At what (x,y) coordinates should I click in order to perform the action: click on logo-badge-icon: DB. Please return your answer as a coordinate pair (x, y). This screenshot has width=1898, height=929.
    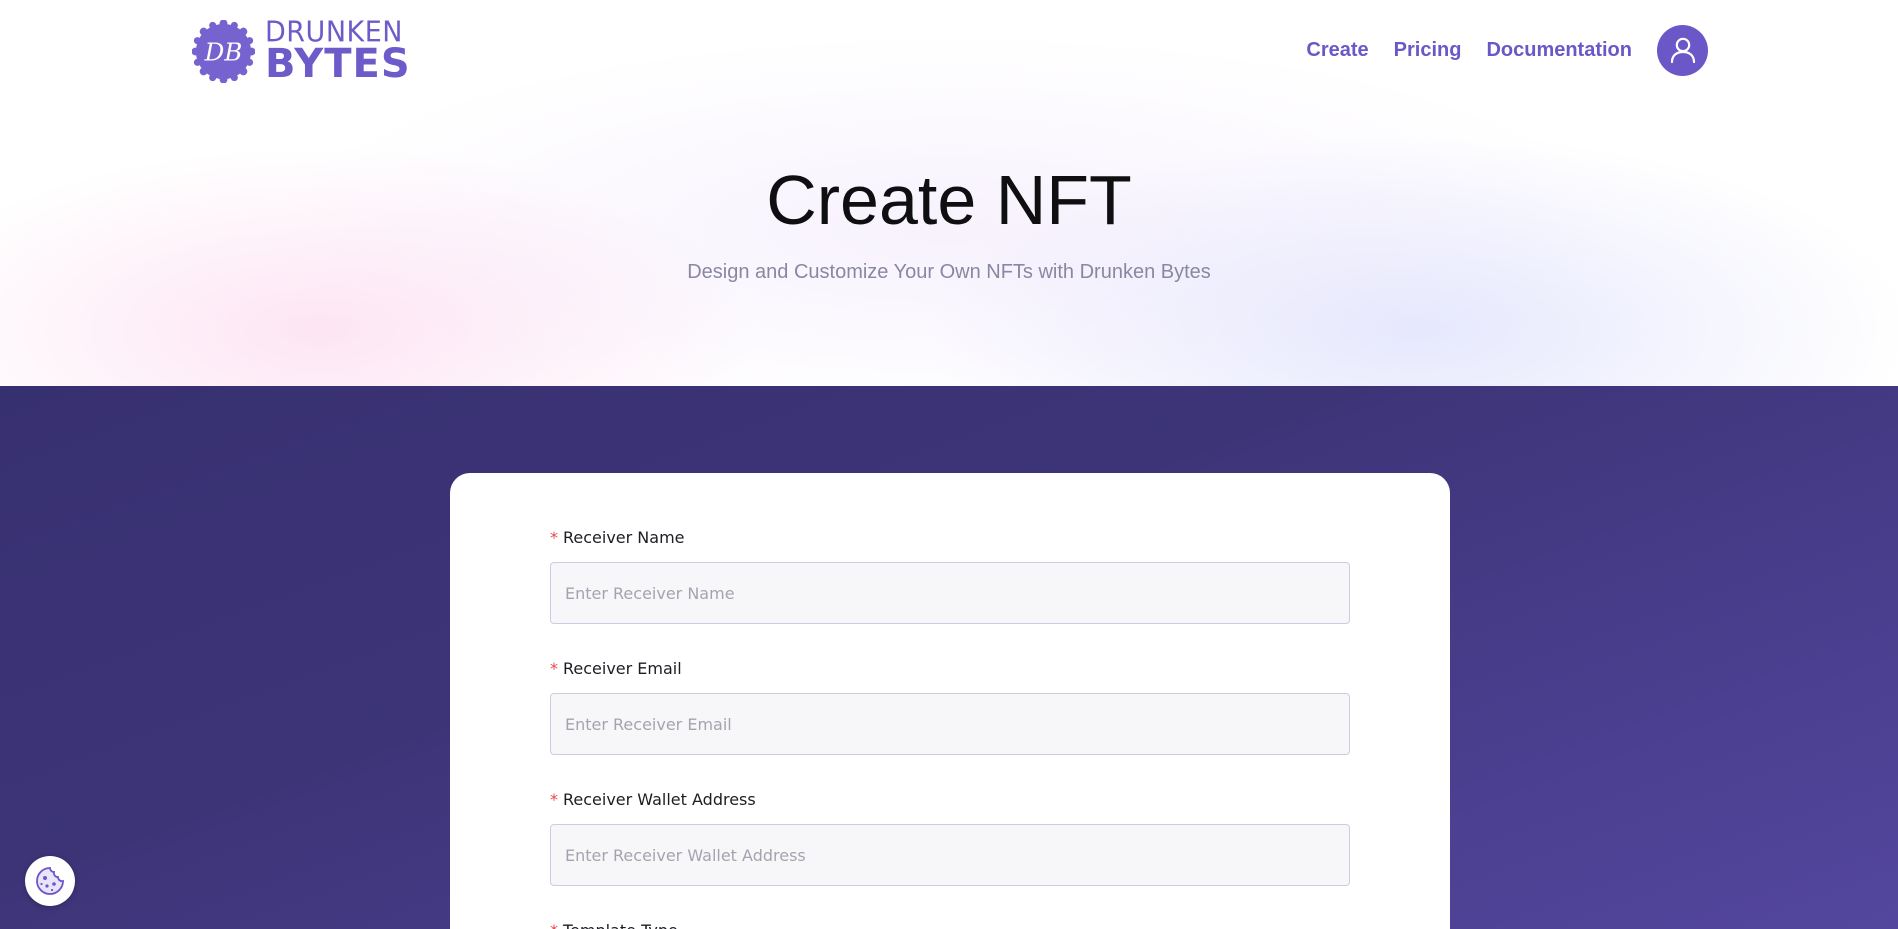
    Looking at the image, I should click on (223, 51).